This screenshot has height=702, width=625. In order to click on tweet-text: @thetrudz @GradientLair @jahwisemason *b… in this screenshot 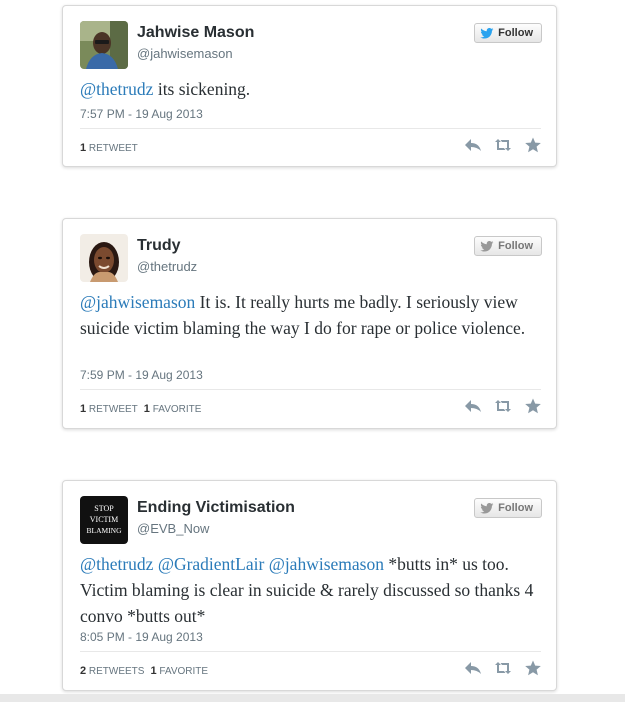, I will do `click(308, 590)`.